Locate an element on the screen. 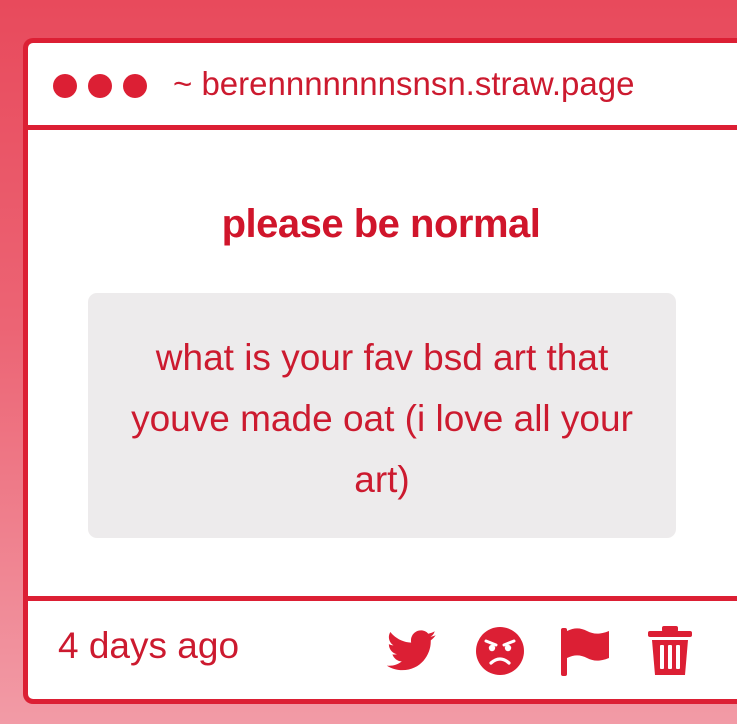 The image size is (737, 724). window-titlebar: ~ berennnnnnnsnsn.straw.page is located at coordinates (382, 86).